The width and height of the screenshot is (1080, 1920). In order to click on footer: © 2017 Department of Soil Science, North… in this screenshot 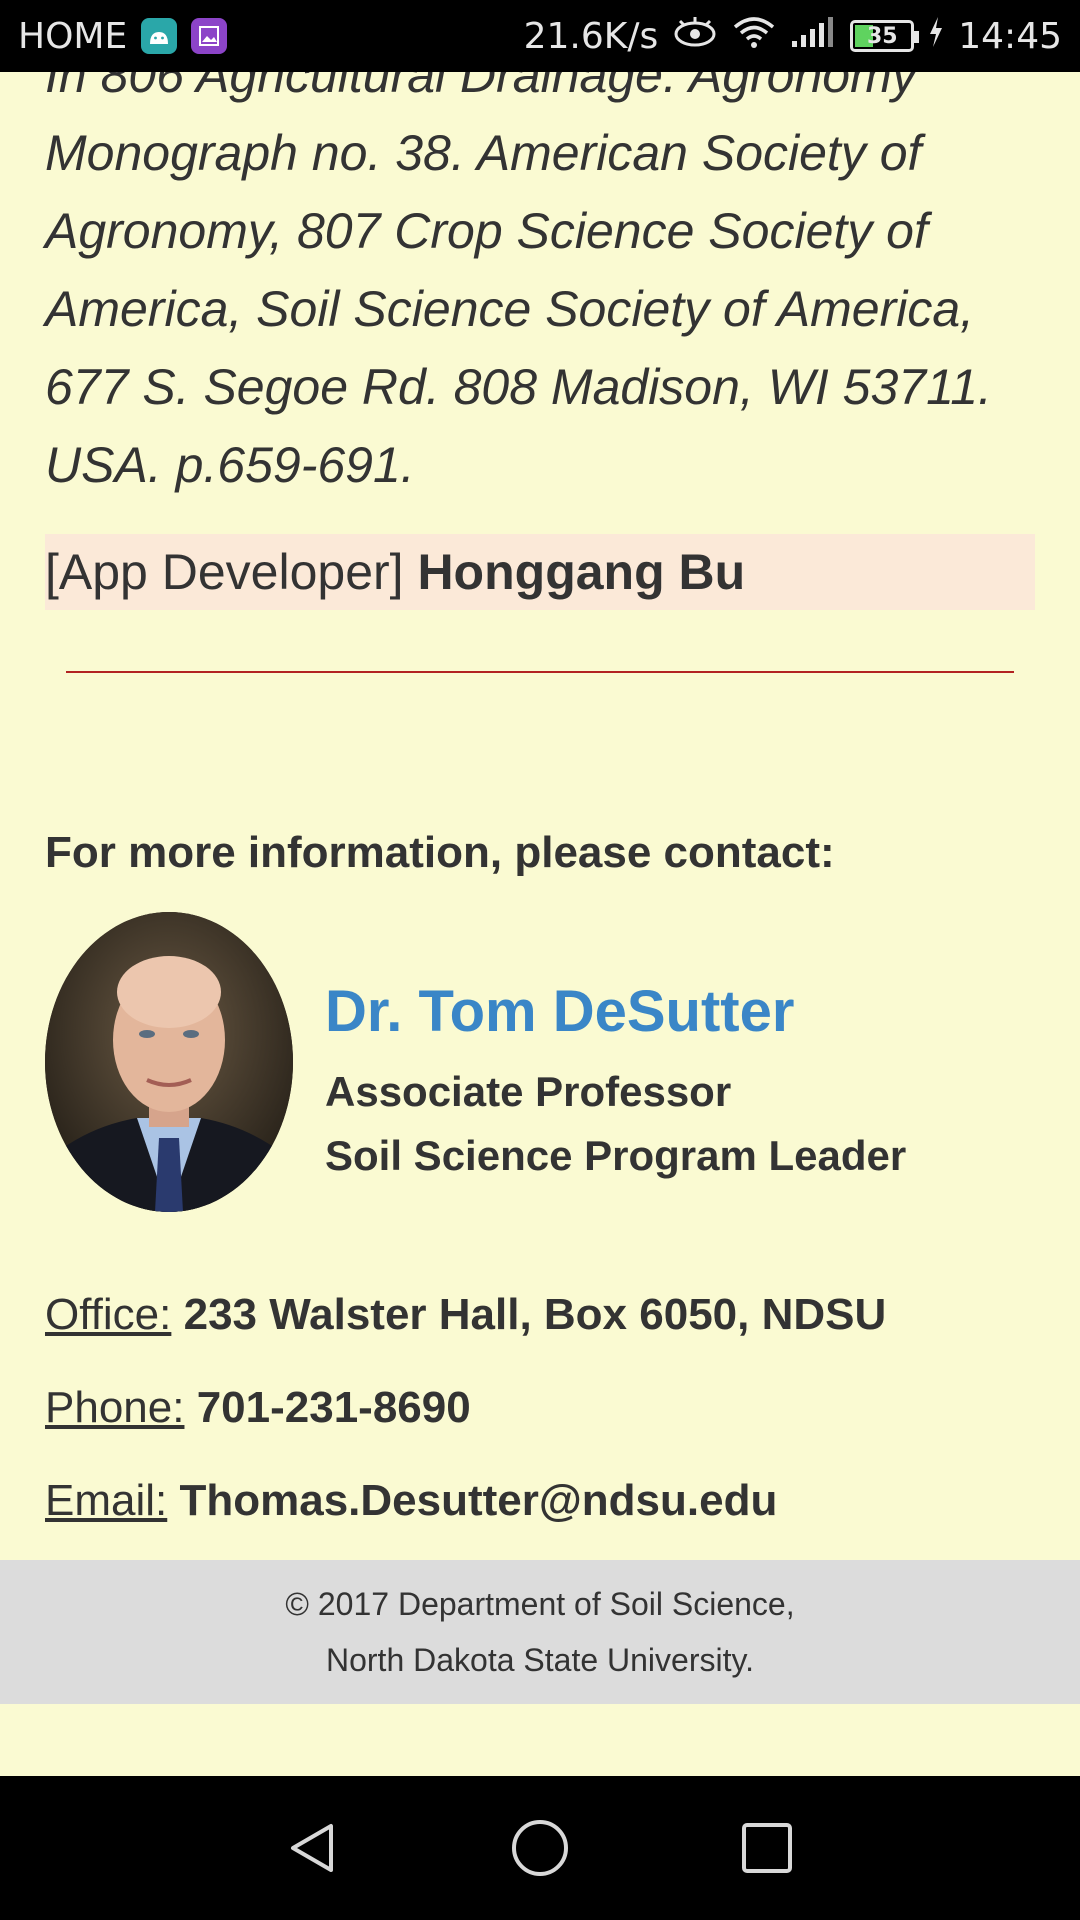, I will do `click(540, 1632)`.